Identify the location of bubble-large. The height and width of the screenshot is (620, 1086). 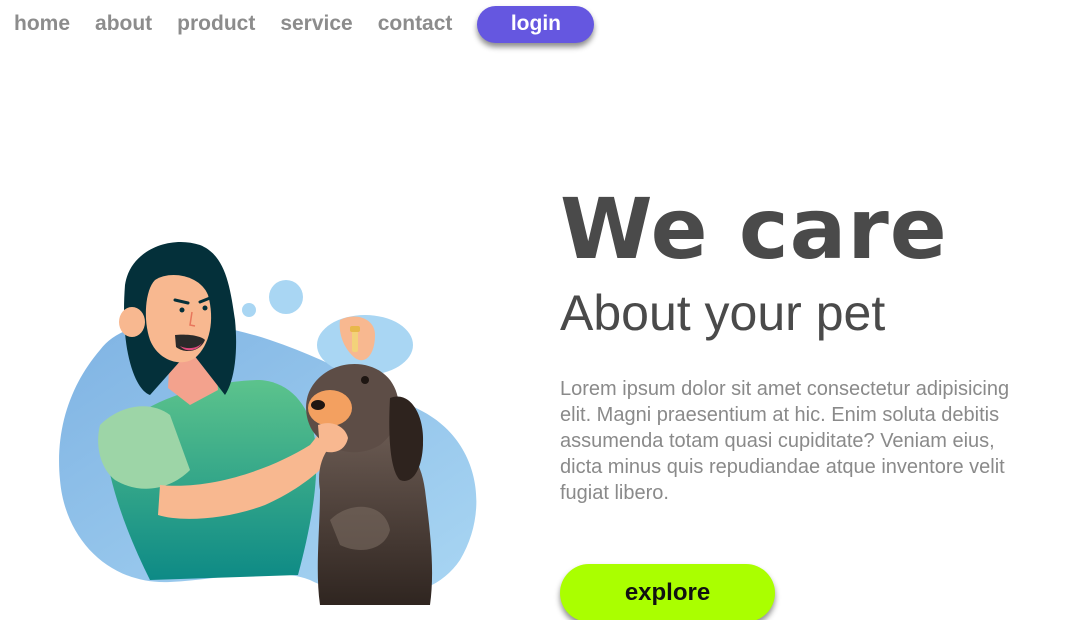
(286, 297).